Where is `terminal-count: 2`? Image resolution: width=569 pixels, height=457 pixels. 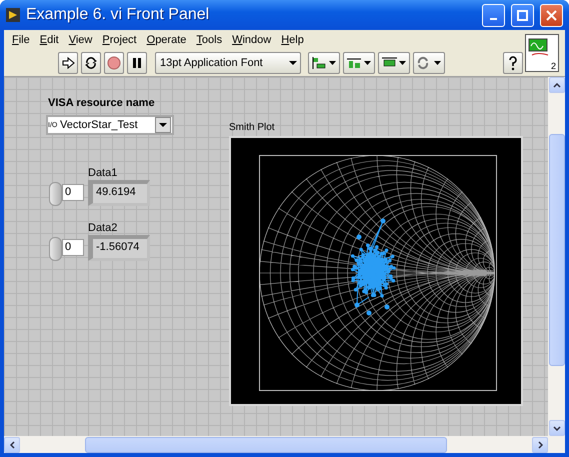
terminal-count: 2 is located at coordinates (553, 66).